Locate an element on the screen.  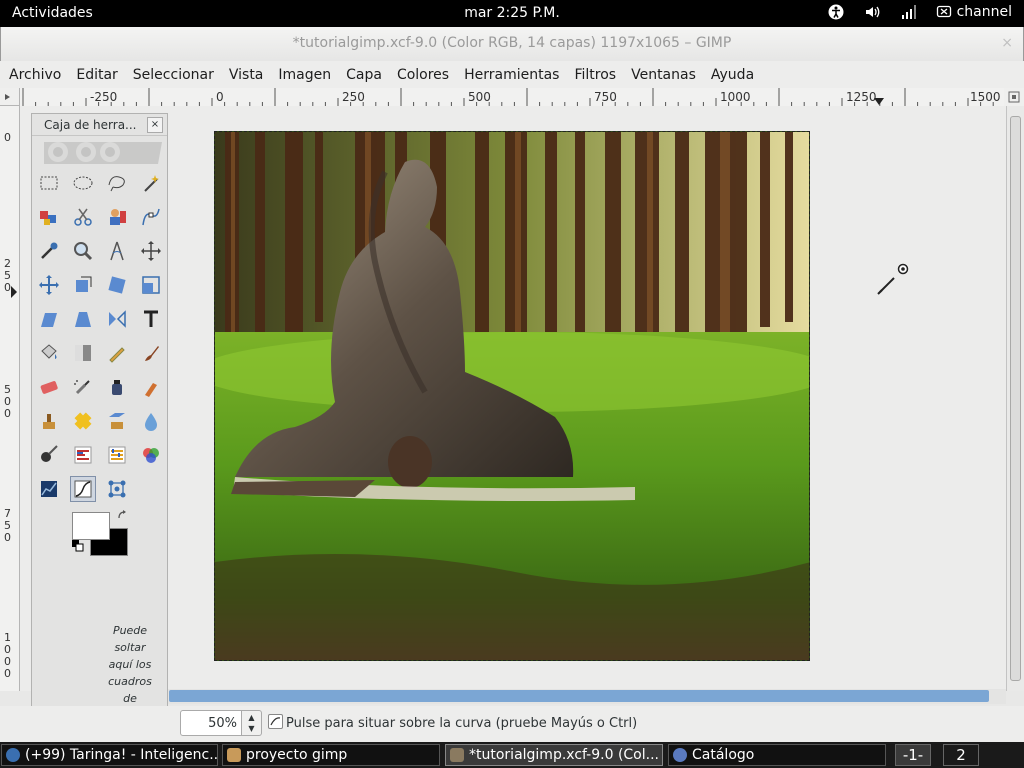
rect-select-tool-icon is located at coordinates (49, 183).